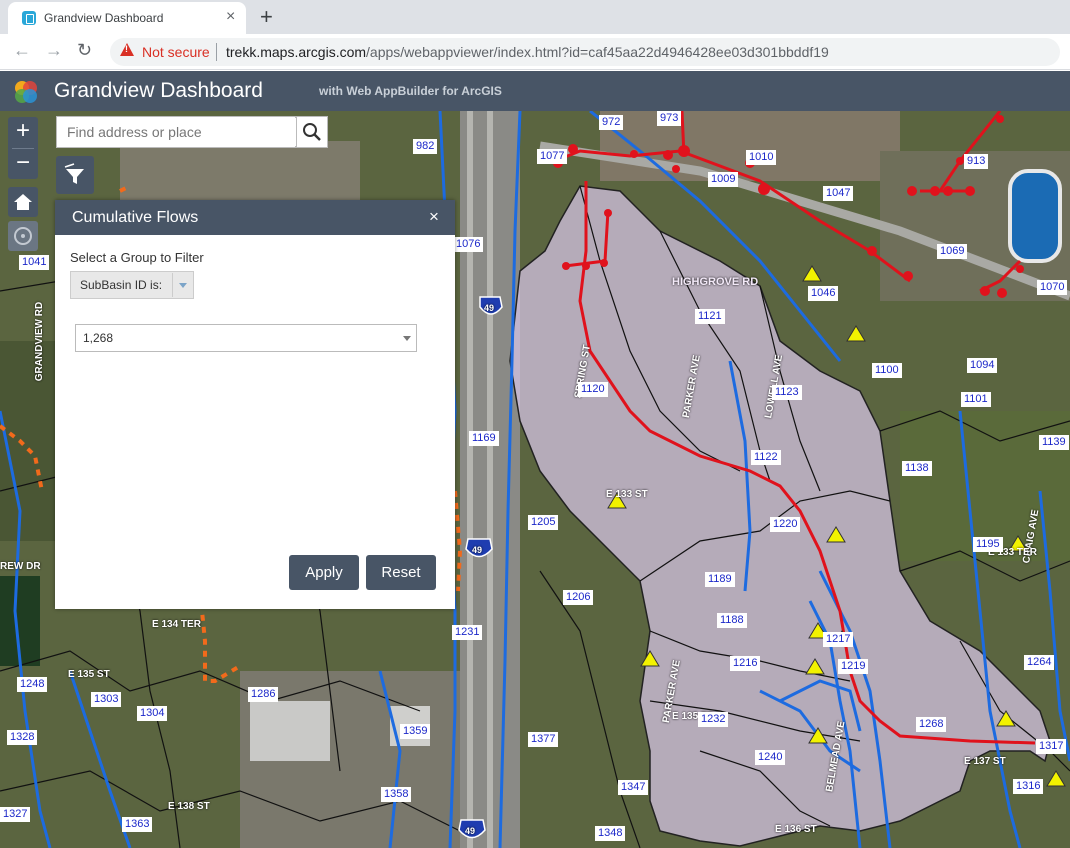  Describe the element at coordinates (627, 494) in the screenshot. I see `street-label: E 133 ST` at that location.